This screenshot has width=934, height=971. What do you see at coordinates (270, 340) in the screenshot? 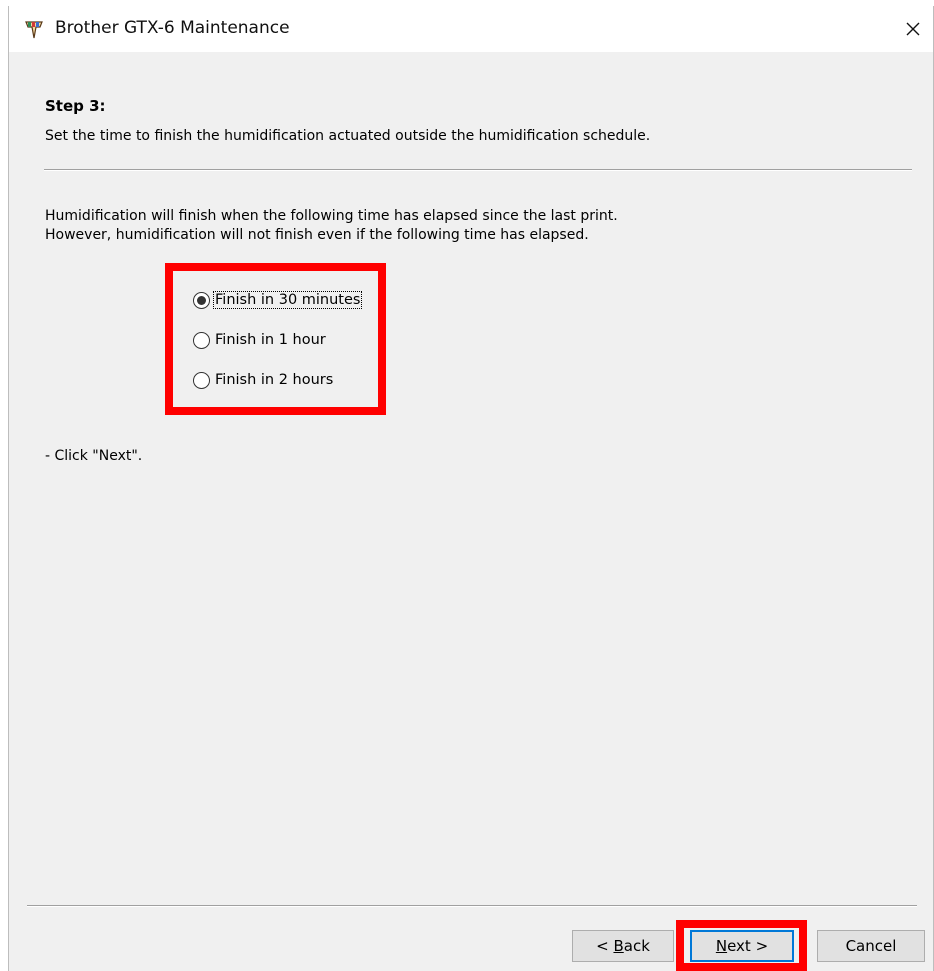
I see `radio-label: Finish in 1 hour` at bounding box center [270, 340].